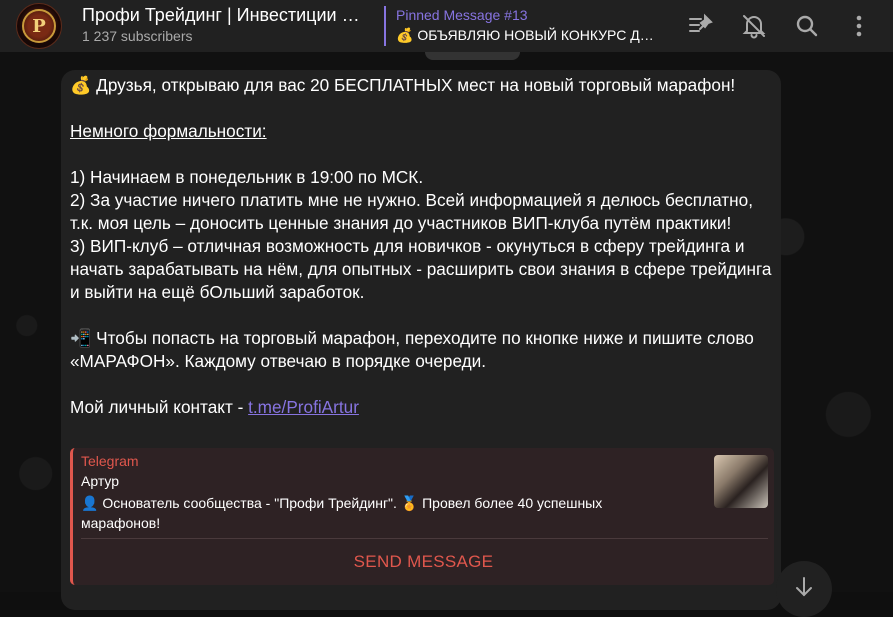  I want to click on subscriber-count: 1 237 subscribers, so click(137, 36).